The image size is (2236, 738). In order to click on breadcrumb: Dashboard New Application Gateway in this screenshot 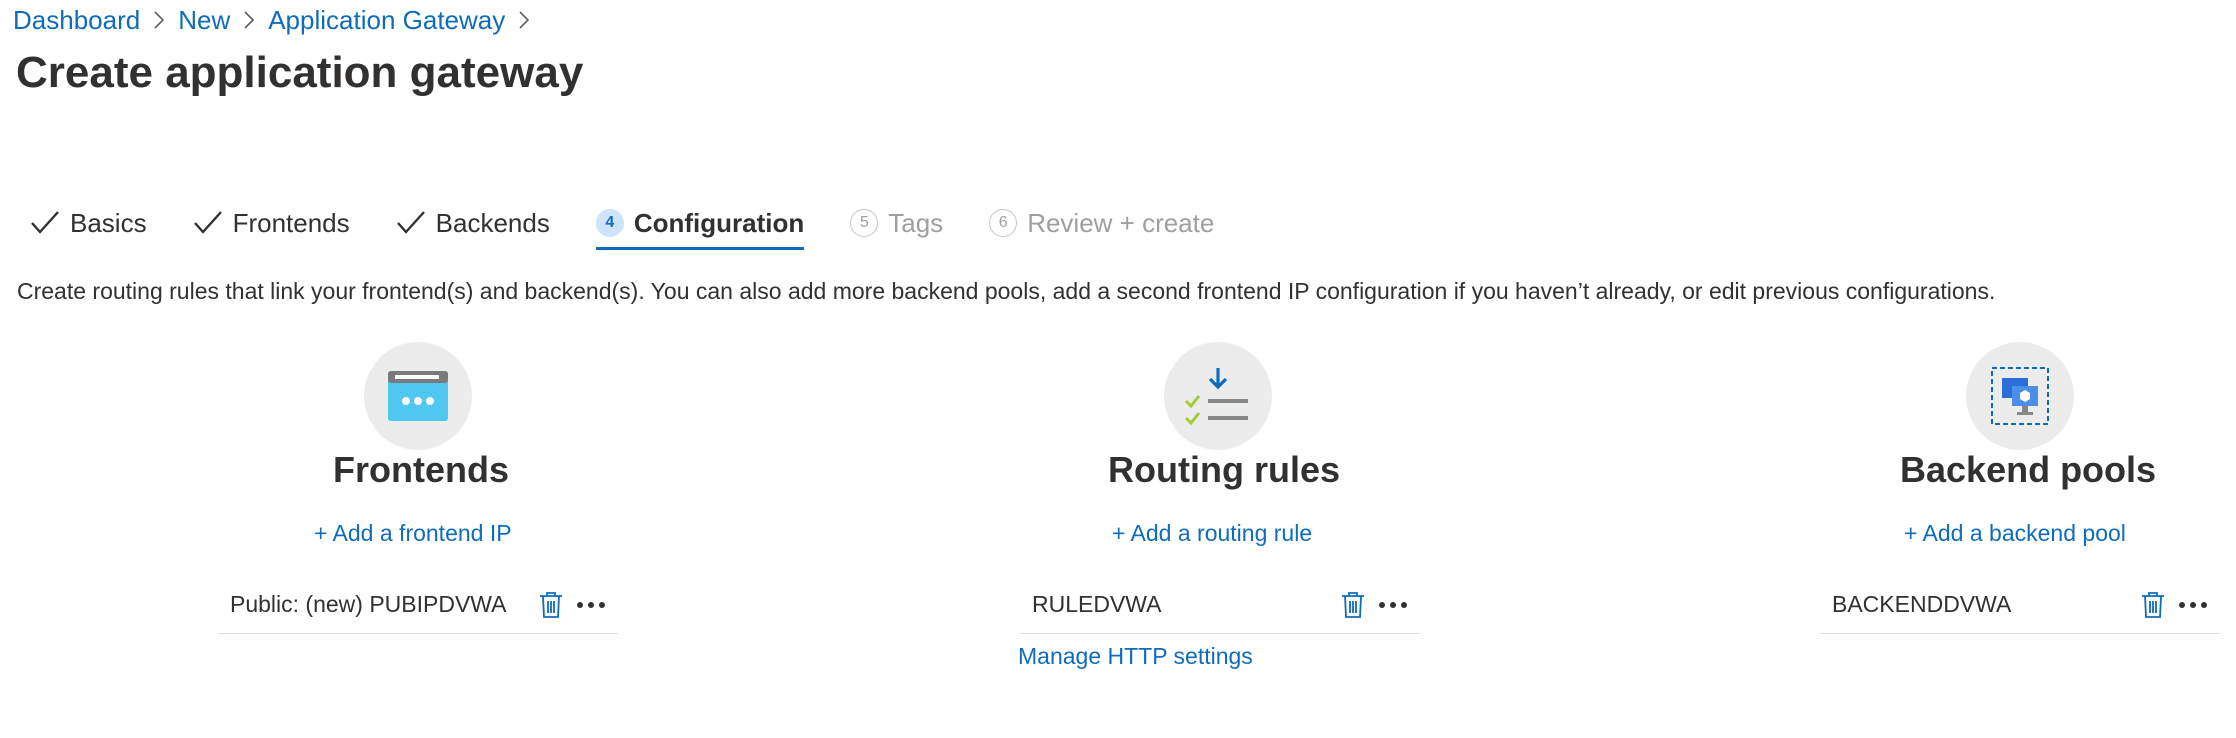, I will do `click(278, 20)`.